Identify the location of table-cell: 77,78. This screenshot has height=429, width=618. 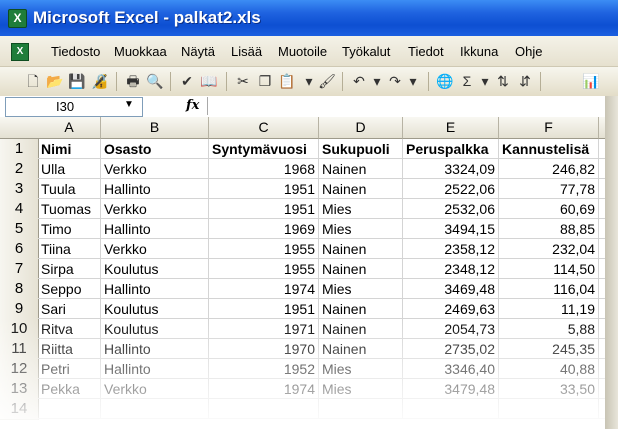
(549, 189).